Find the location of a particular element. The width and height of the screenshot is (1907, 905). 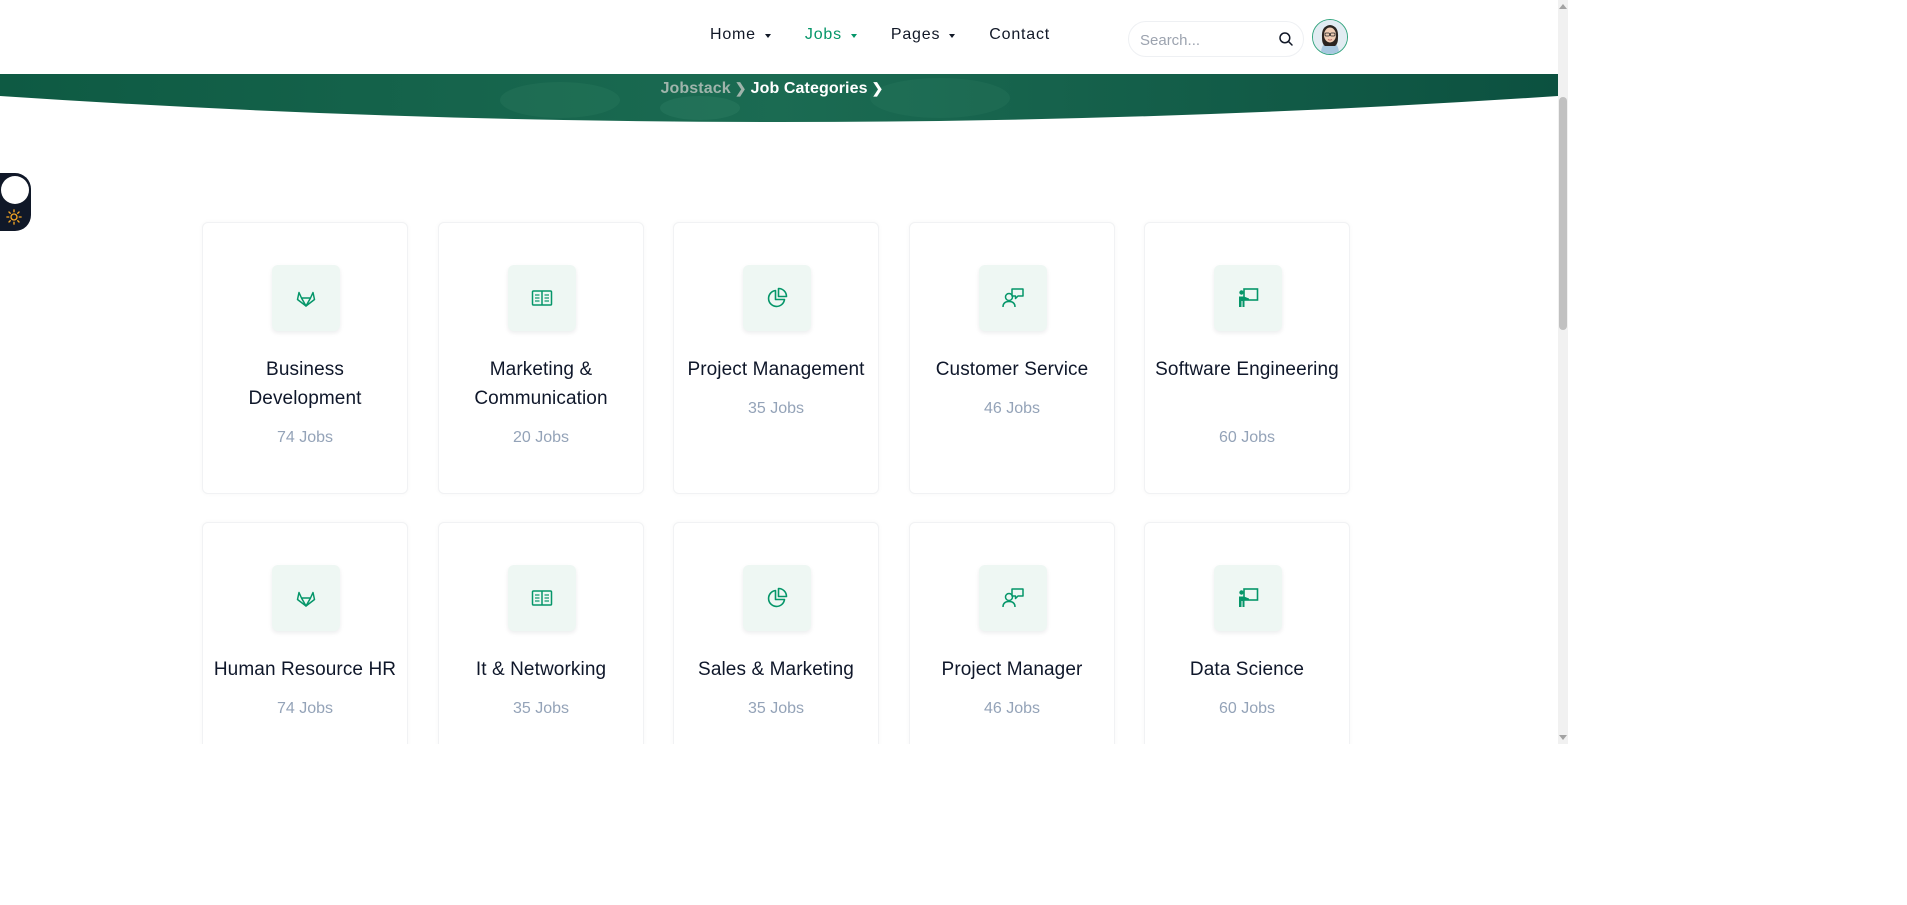

category-card: It & Networking 35 Jobs is located at coordinates (541, 633).